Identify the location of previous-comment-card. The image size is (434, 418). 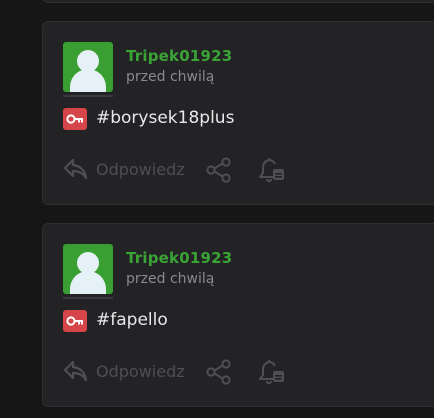
(238, 1).